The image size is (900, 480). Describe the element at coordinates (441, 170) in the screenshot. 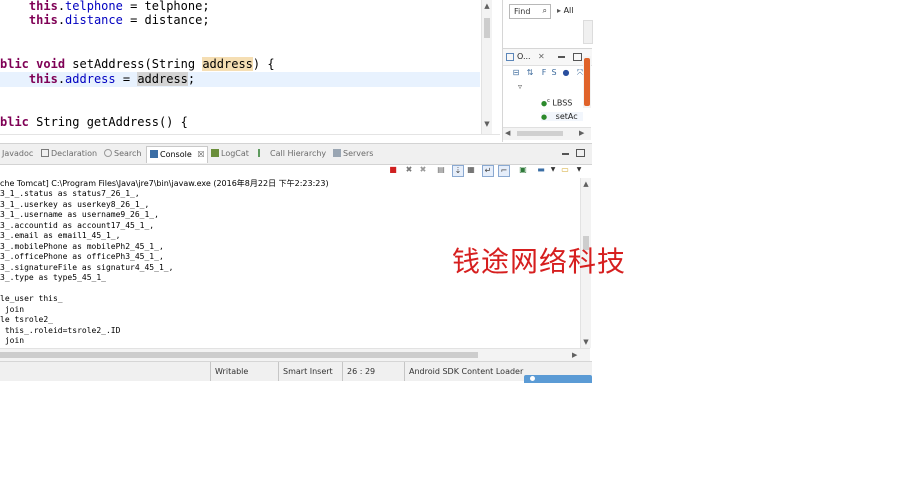

I see `clear-console-icon: ▤` at that location.